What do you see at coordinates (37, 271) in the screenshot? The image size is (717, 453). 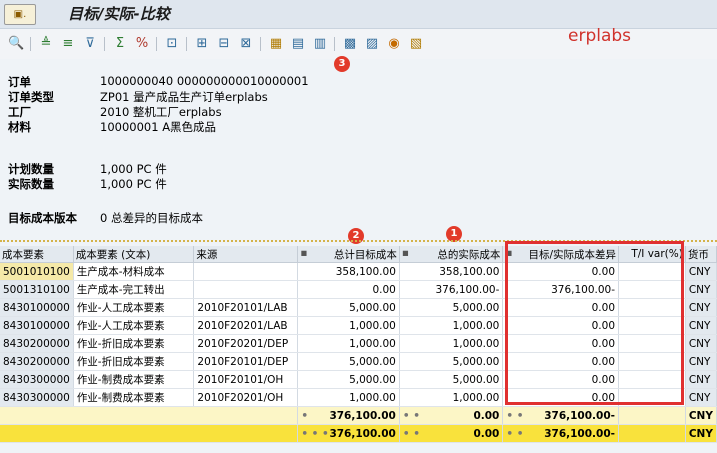 I see `cost-element-cell: 5001010100` at bounding box center [37, 271].